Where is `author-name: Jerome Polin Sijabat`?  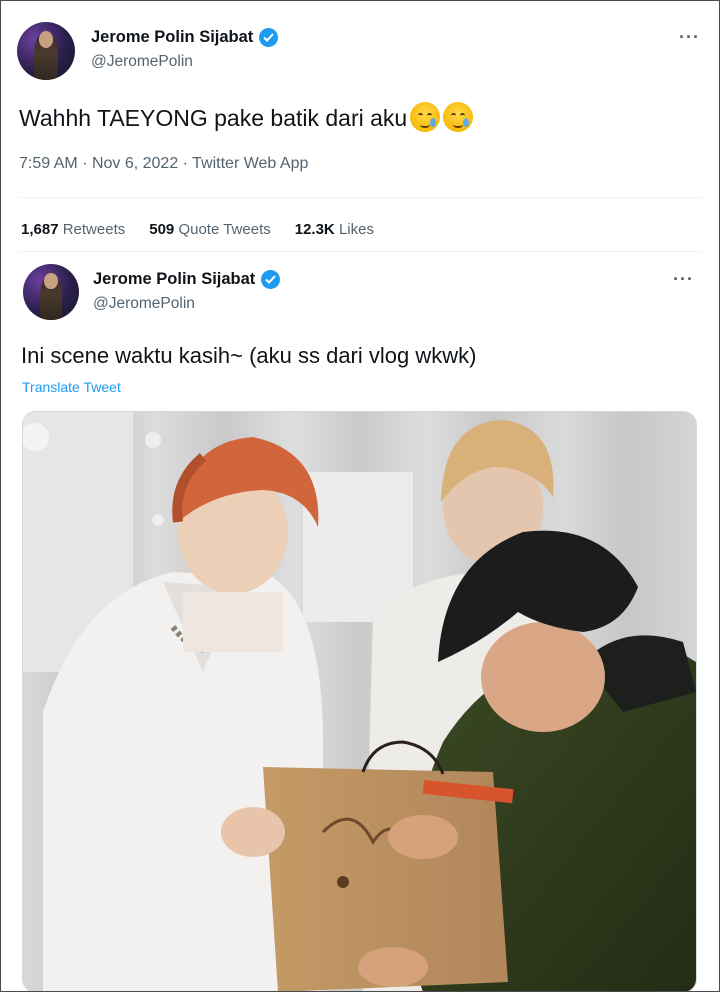
author-name: Jerome Polin Sijabat is located at coordinates (172, 37).